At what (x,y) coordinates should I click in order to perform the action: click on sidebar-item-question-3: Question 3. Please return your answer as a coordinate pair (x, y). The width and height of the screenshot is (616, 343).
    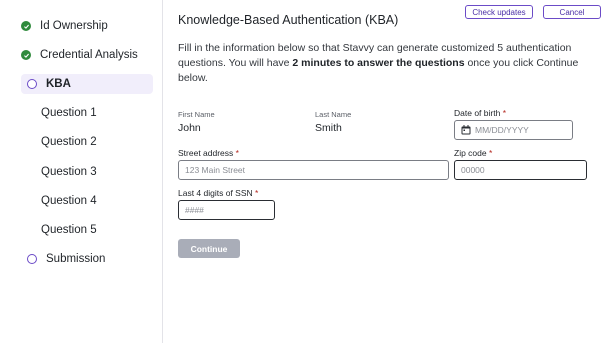
    Looking at the image, I should click on (107, 172).